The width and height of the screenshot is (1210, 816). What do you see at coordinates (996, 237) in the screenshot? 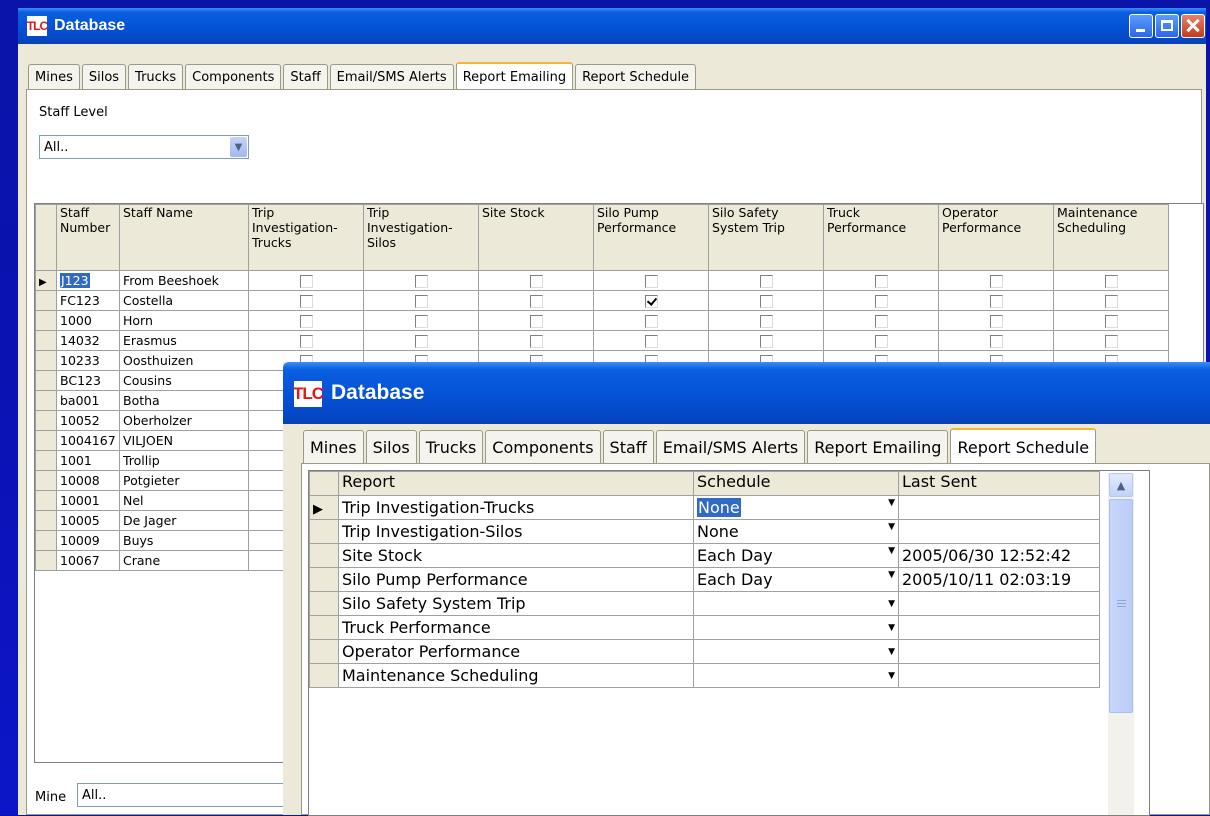
I see `col-operator-performance: Operator Performance` at bounding box center [996, 237].